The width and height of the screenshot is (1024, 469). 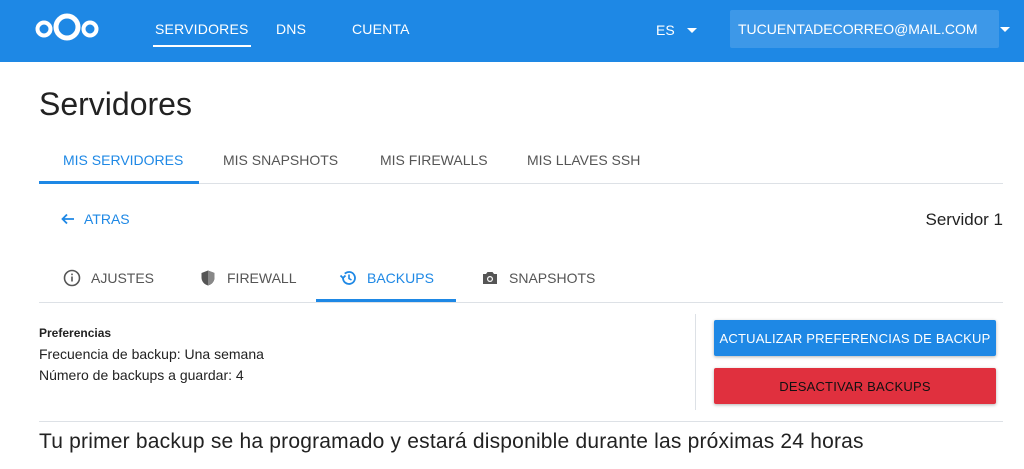 What do you see at coordinates (107, 219) in the screenshot?
I see `back-label: ATRAS` at bounding box center [107, 219].